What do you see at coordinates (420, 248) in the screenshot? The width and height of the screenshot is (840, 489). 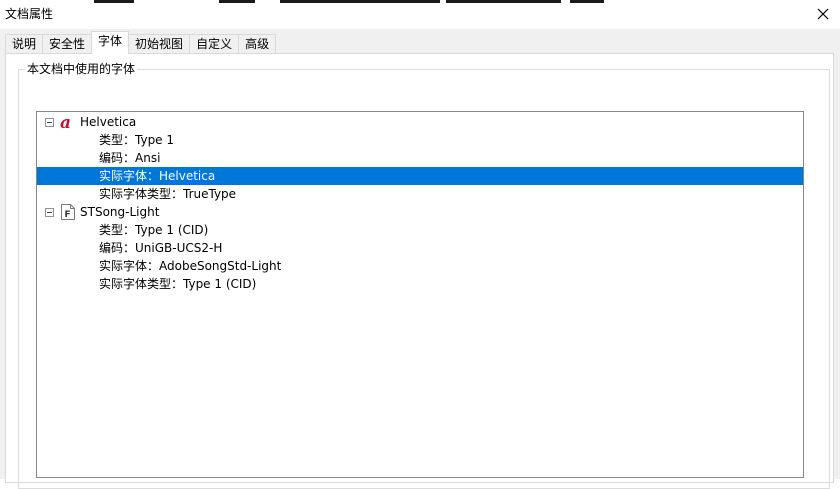 I see `tree-node-property: 编码：UniGB-UCS2-H` at bounding box center [420, 248].